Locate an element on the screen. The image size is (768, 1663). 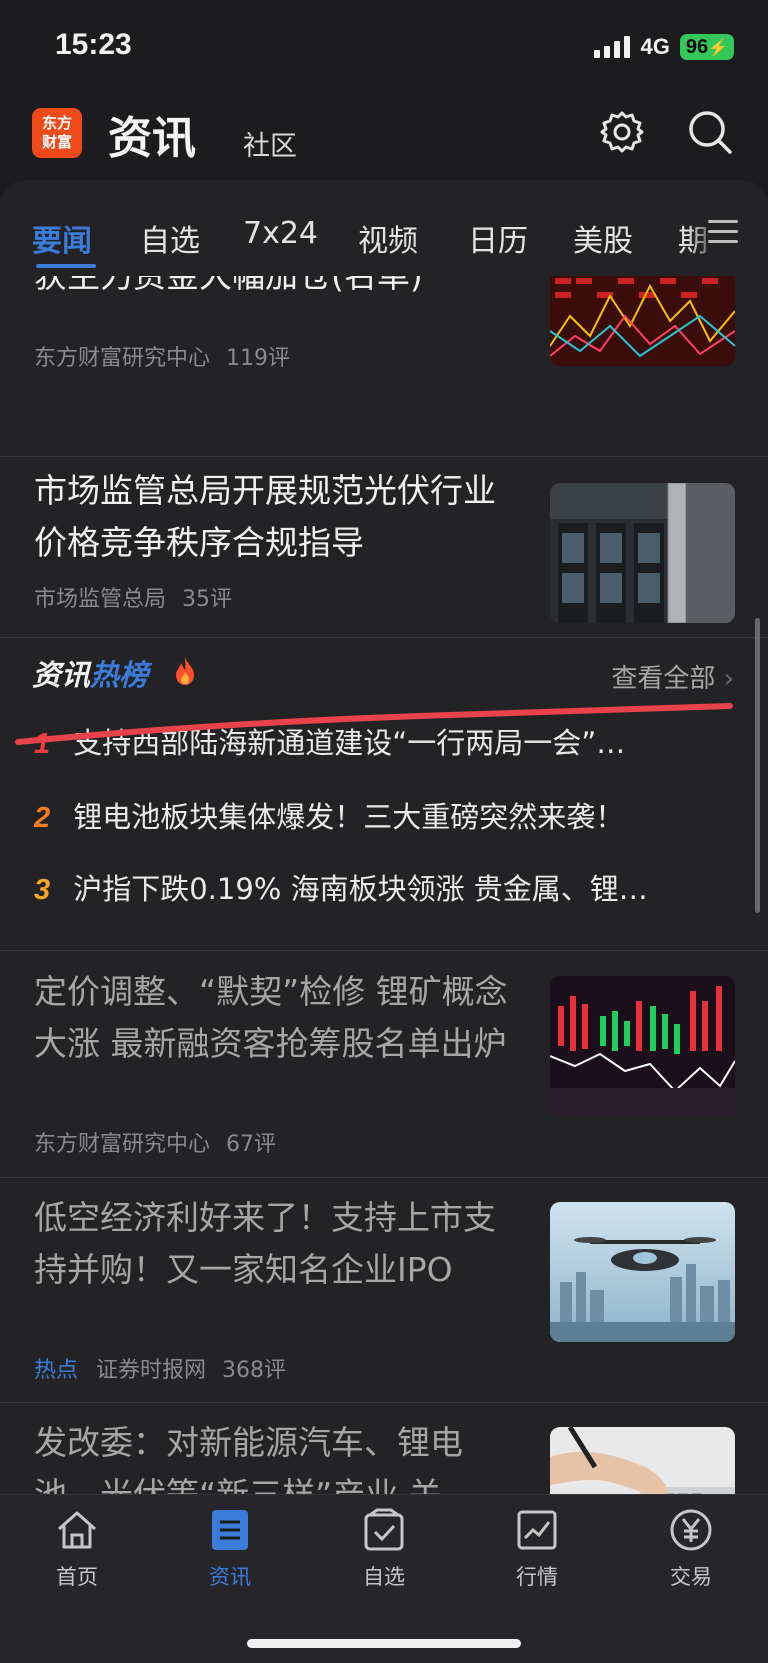
news-comments: 119评 is located at coordinates (258, 358).